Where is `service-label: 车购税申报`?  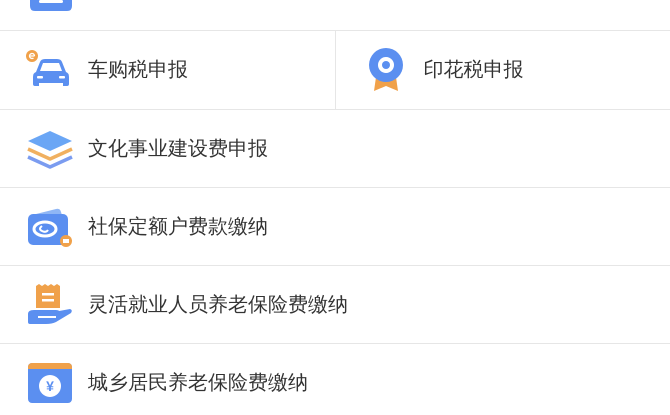
service-label: 车购税申报 is located at coordinates (138, 70).